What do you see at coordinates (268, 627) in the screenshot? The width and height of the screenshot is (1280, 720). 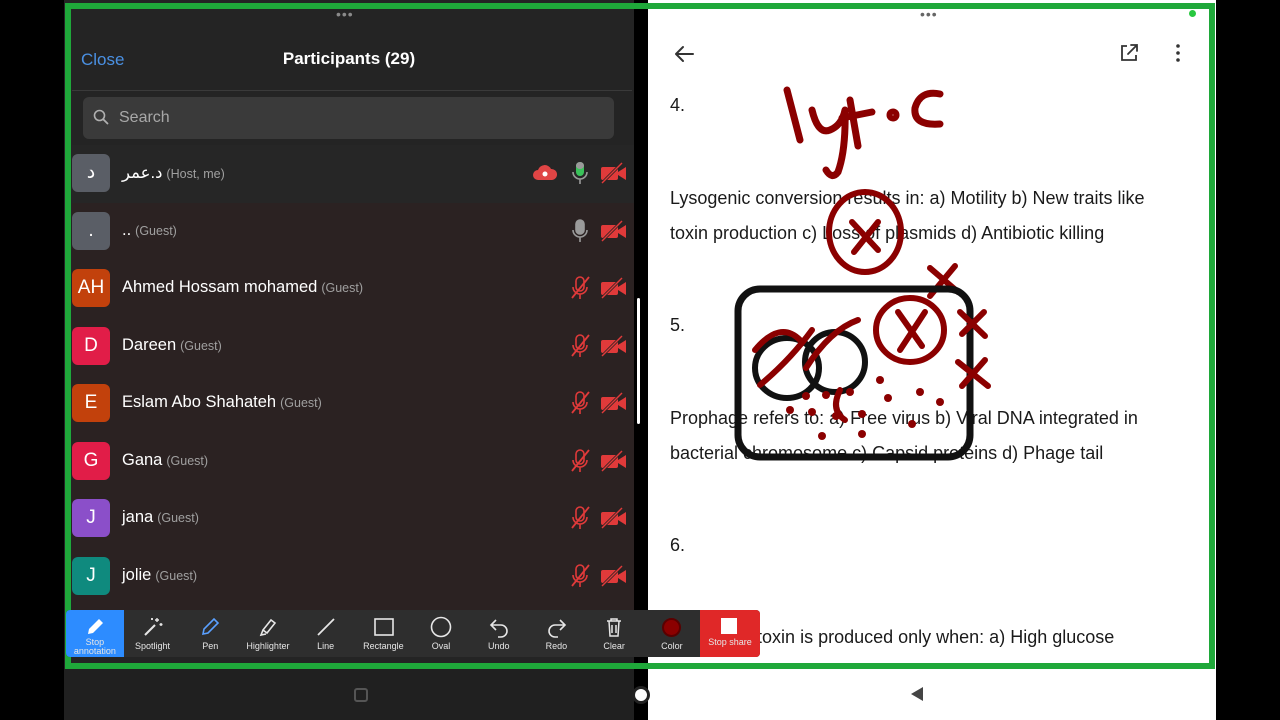 I see `highlighter-icon` at bounding box center [268, 627].